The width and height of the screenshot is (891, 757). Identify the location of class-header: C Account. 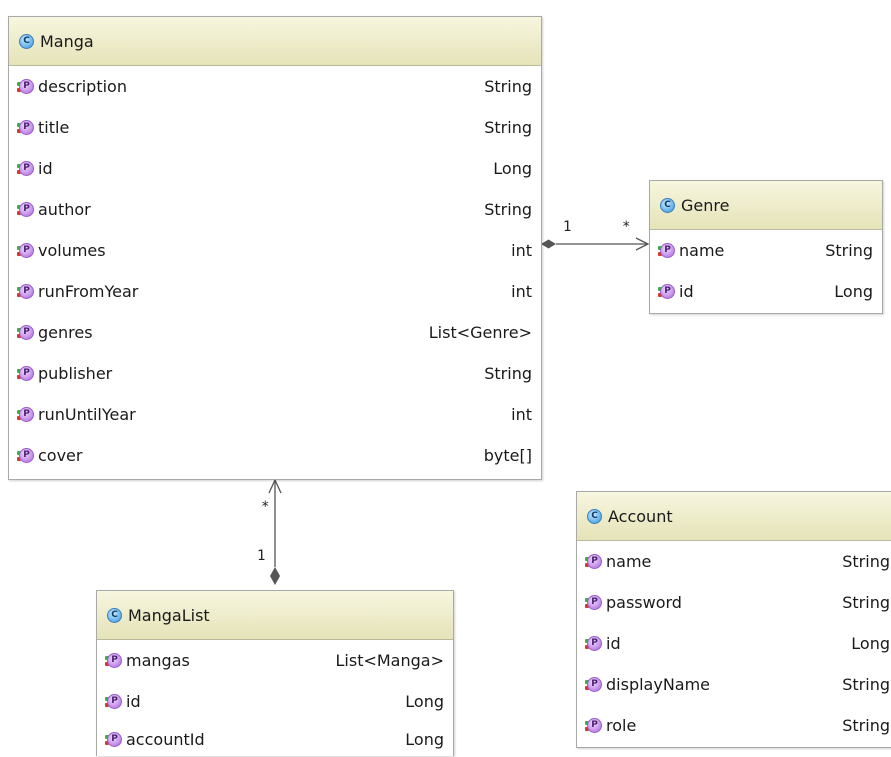
(734, 516).